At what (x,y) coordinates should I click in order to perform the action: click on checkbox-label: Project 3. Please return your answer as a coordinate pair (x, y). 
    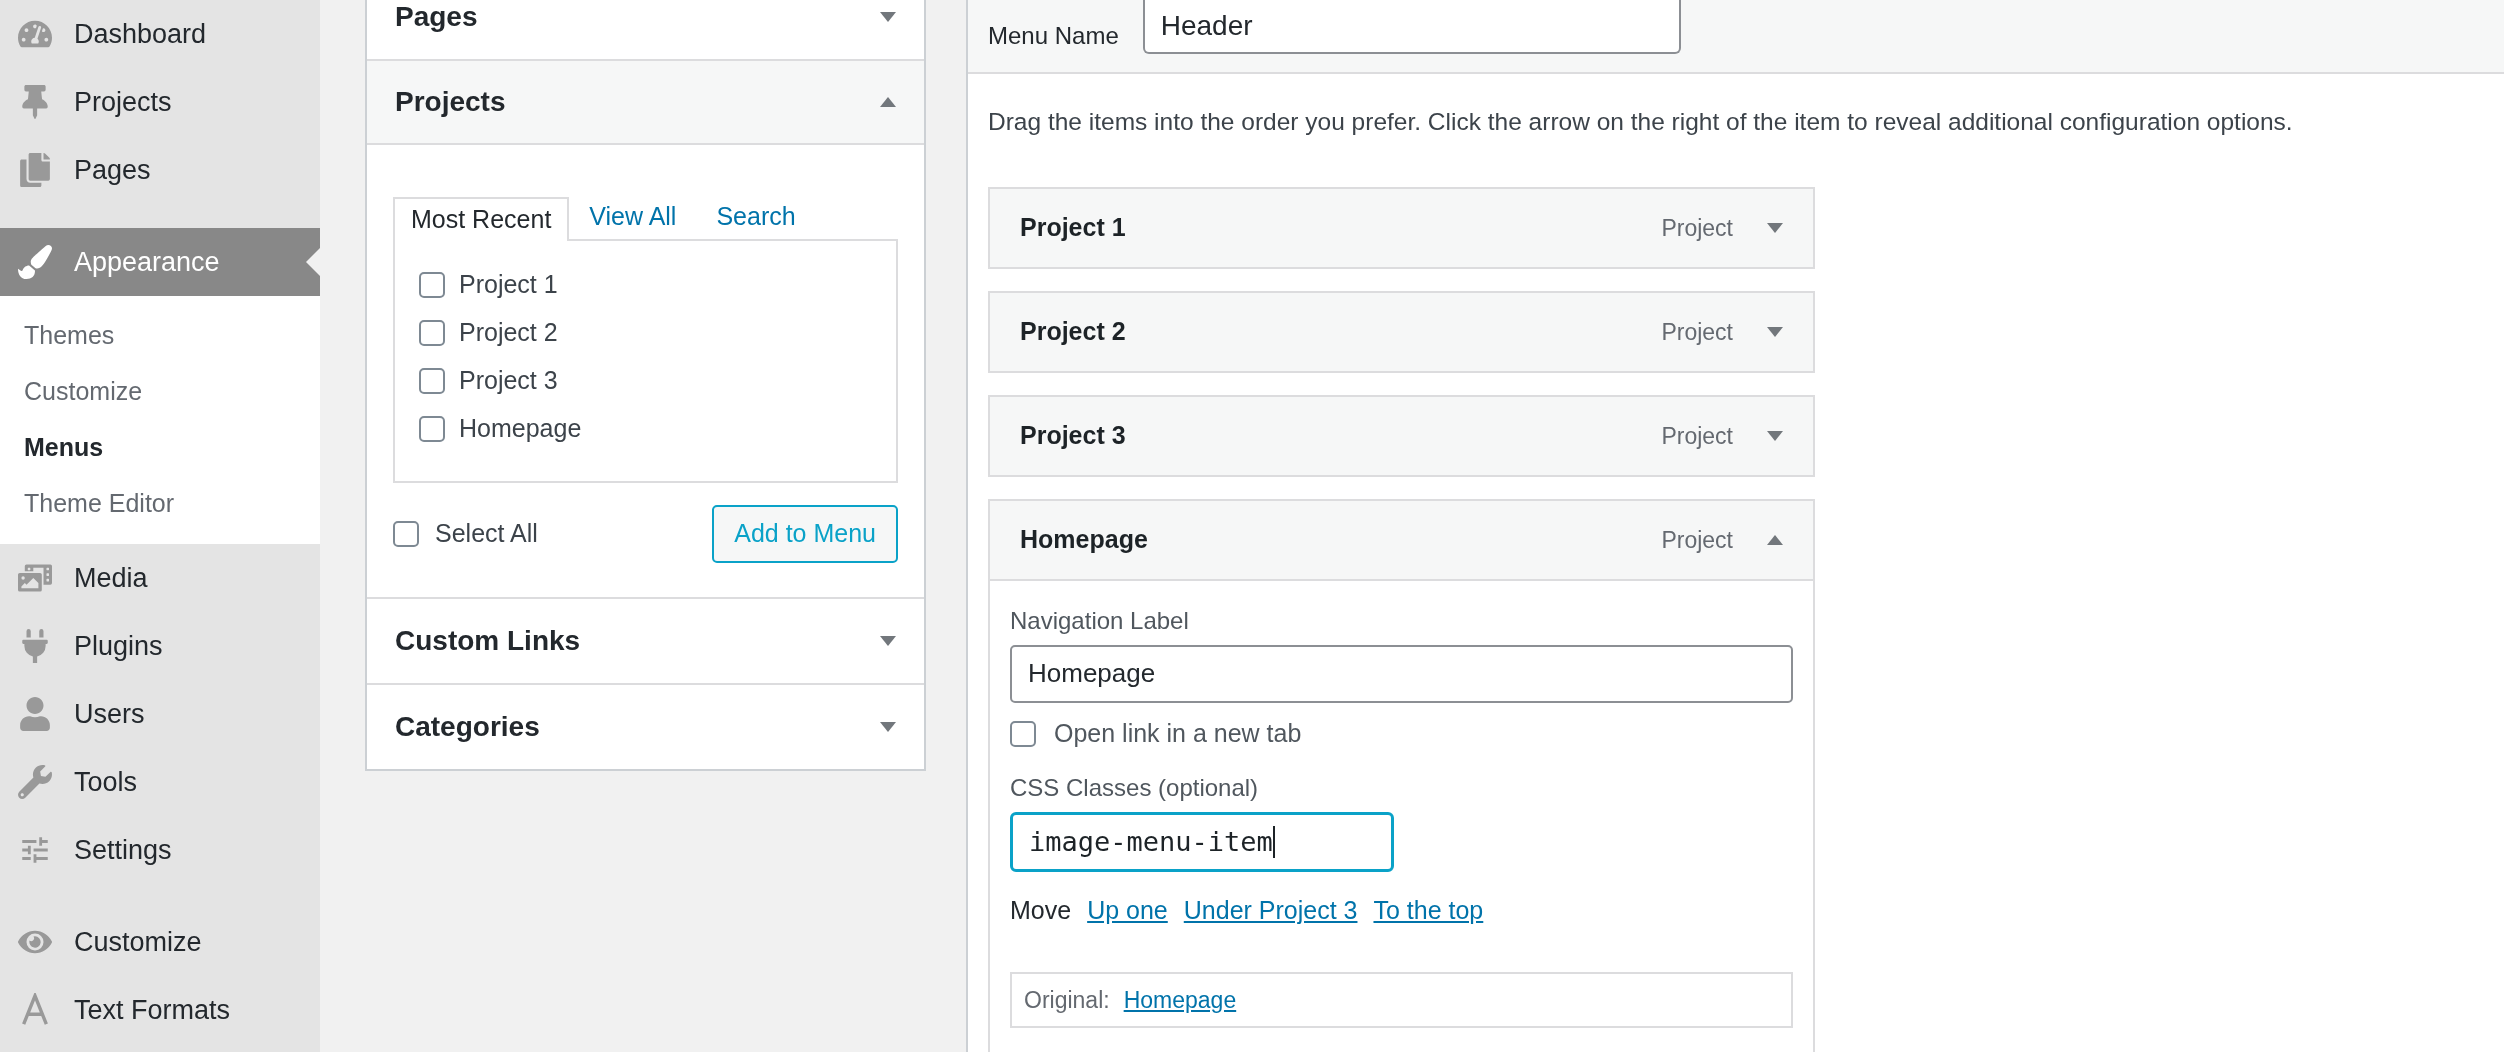
    Looking at the image, I should click on (508, 380).